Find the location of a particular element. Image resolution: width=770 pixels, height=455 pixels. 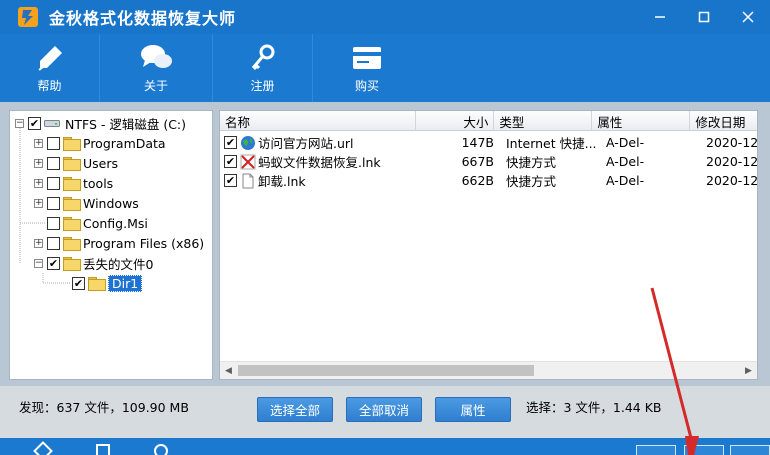

search-icon is located at coordinates (161, 449).